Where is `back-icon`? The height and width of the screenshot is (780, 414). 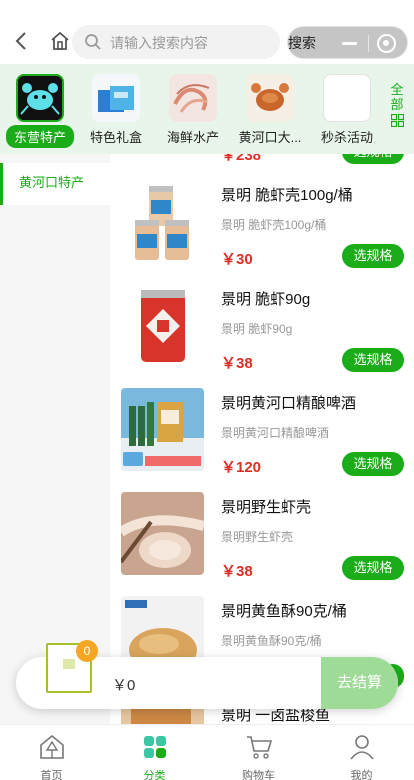
back-icon is located at coordinates (21, 41).